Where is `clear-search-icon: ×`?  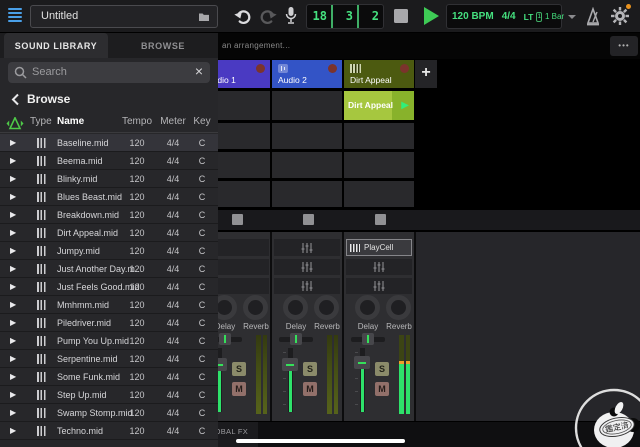
clear-search-icon: × is located at coordinates (199, 71).